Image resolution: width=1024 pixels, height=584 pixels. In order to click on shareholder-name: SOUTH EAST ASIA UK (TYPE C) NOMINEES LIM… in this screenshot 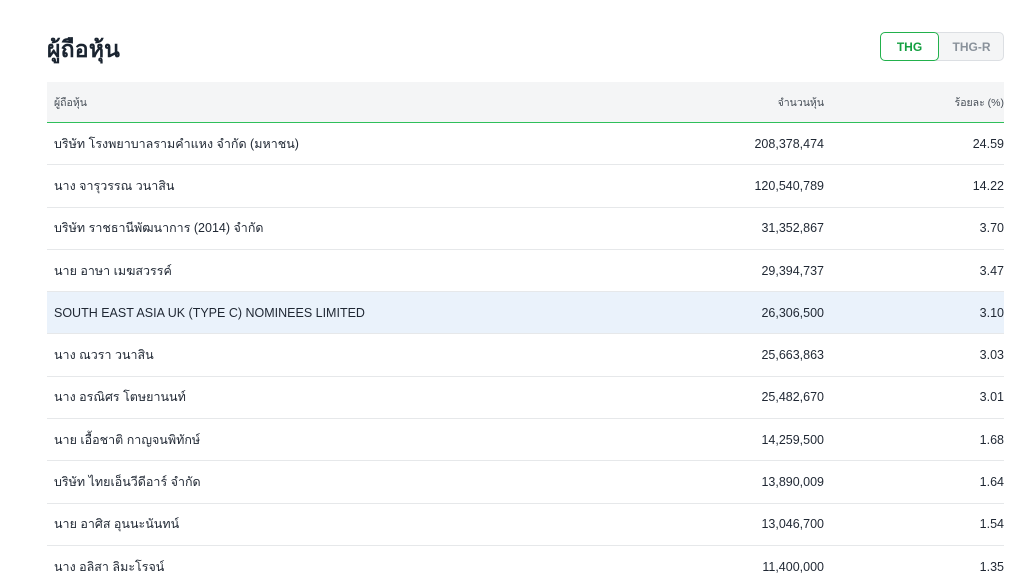, I will do `click(209, 312)`.